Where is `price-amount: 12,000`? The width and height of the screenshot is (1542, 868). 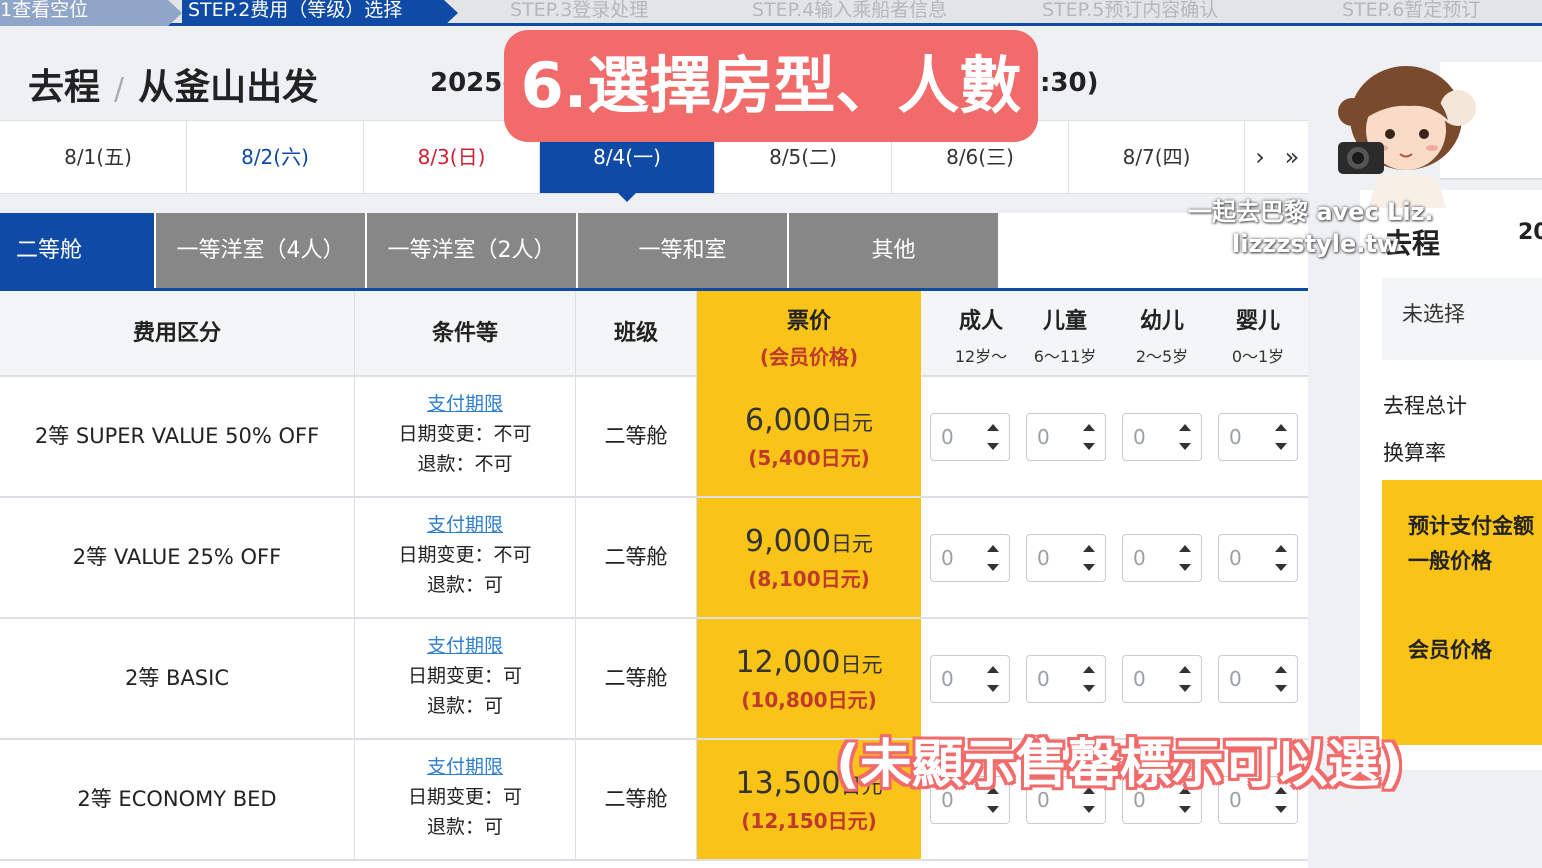 price-amount: 12,000 is located at coordinates (788, 662).